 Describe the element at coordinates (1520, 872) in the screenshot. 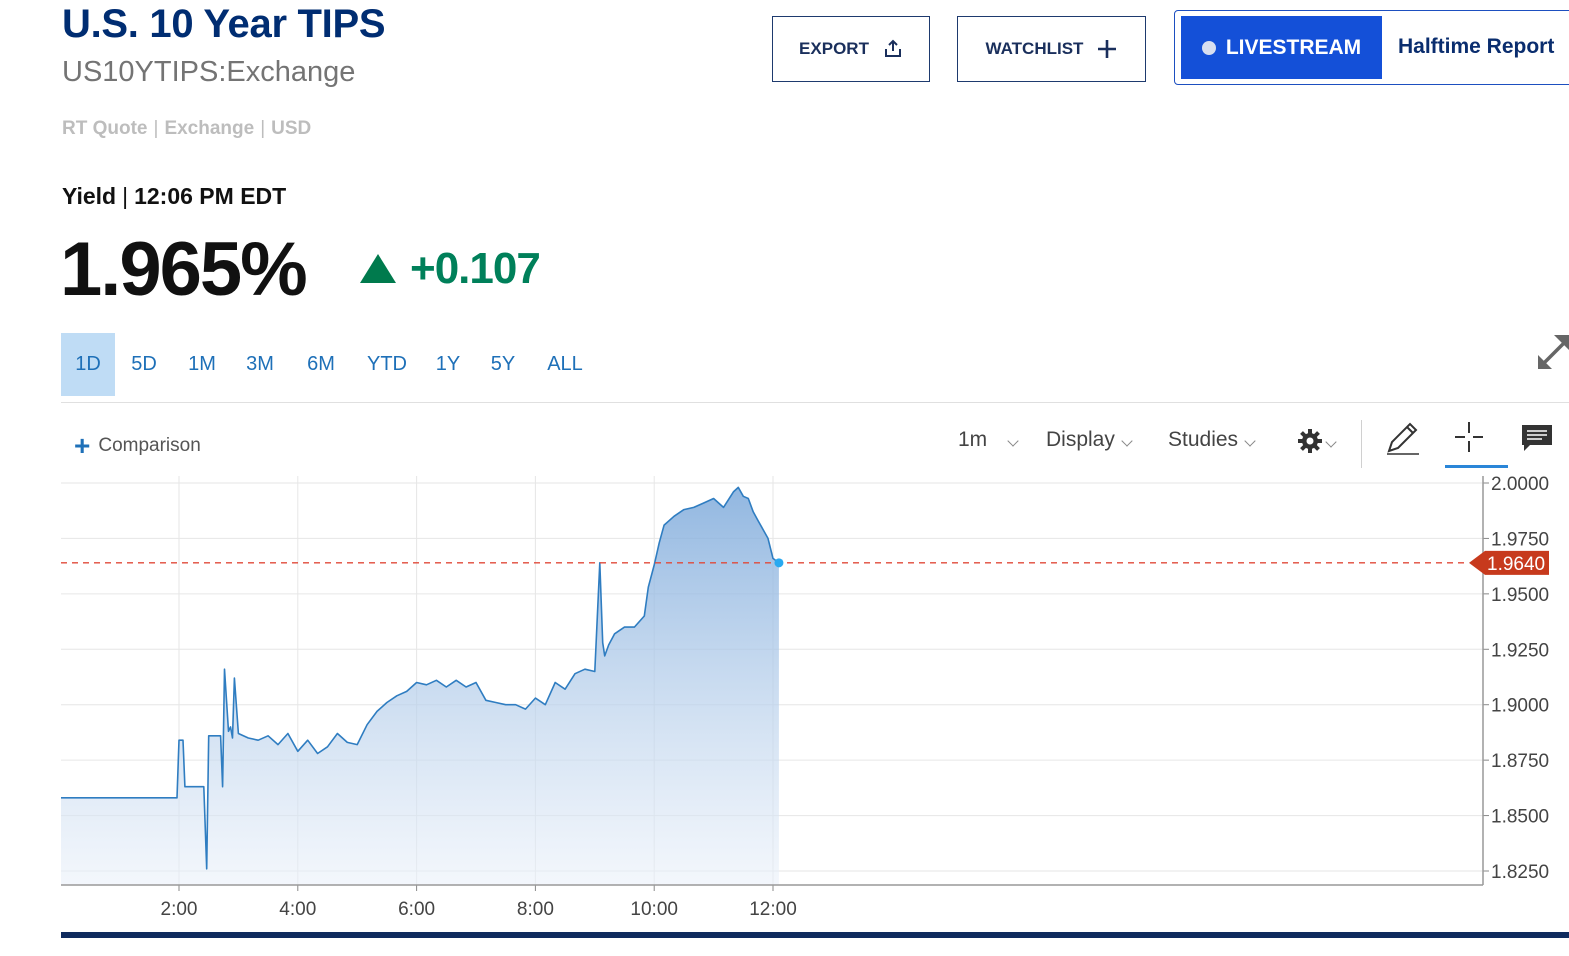

I see `y-tick-label: 1.8250` at that location.